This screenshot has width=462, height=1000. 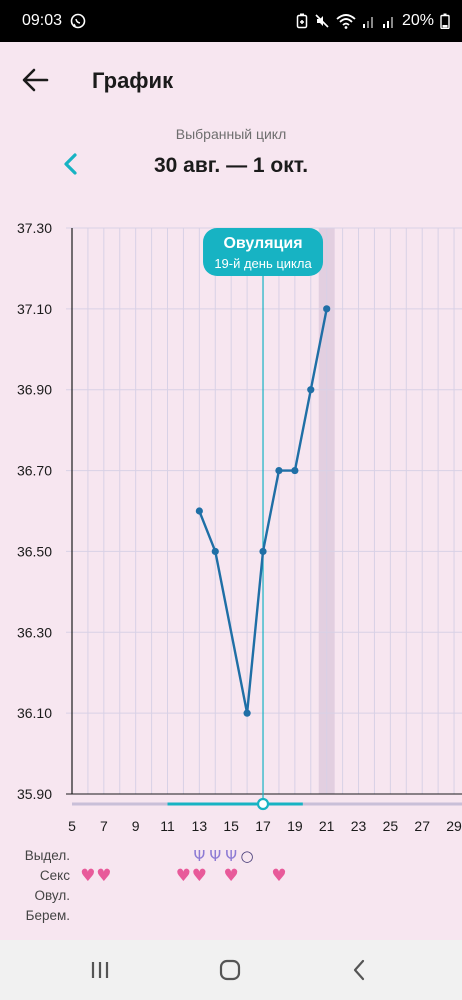 What do you see at coordinates (231, 826) in the screenshot?
I see `x-tick-label: 15` at bounding box center [231, 826].